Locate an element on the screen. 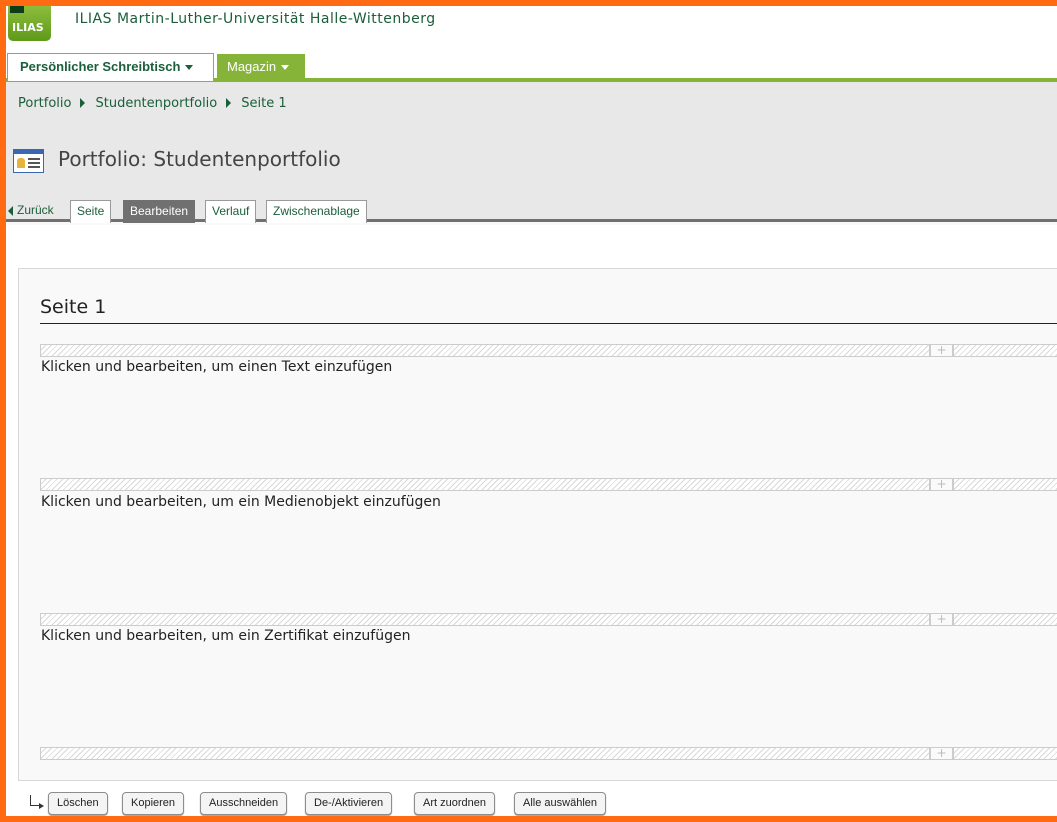 This screenshot has height=822, width=1057. tab-verlauf: Verlauf is located at coordinates (231, 211).